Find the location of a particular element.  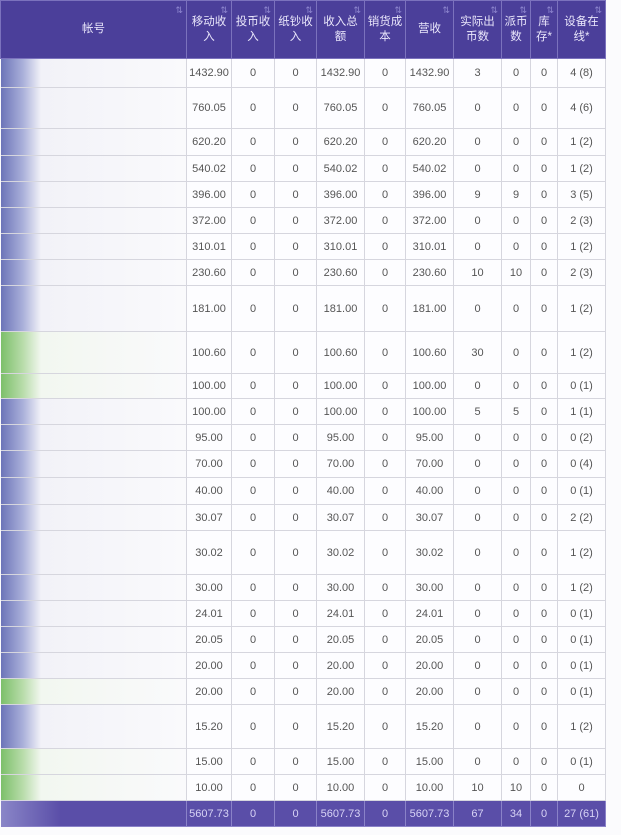

table-row: 100.60 0 0 100.60 0 100.60 30 0 0 1 (2) is located at coordinates (303, 352).